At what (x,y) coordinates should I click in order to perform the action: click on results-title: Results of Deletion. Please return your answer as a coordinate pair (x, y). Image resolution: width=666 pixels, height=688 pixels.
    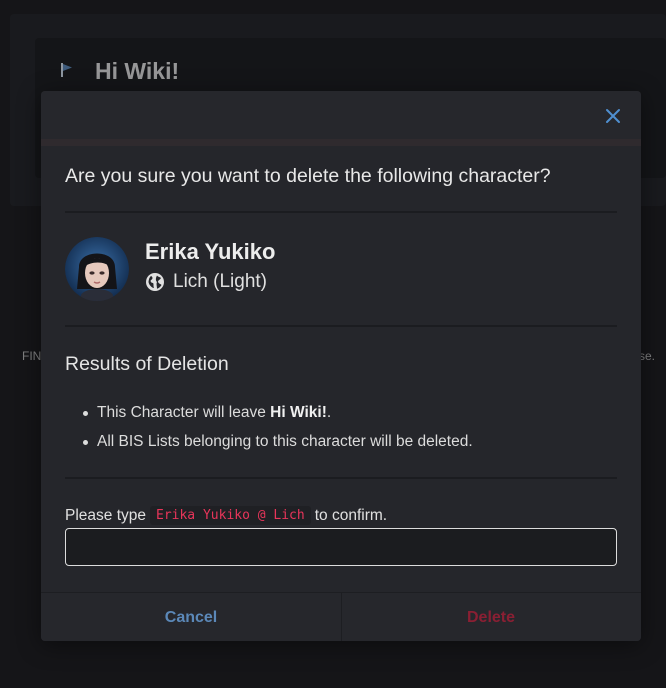
    Looking at the image, I should click on (147, 364).